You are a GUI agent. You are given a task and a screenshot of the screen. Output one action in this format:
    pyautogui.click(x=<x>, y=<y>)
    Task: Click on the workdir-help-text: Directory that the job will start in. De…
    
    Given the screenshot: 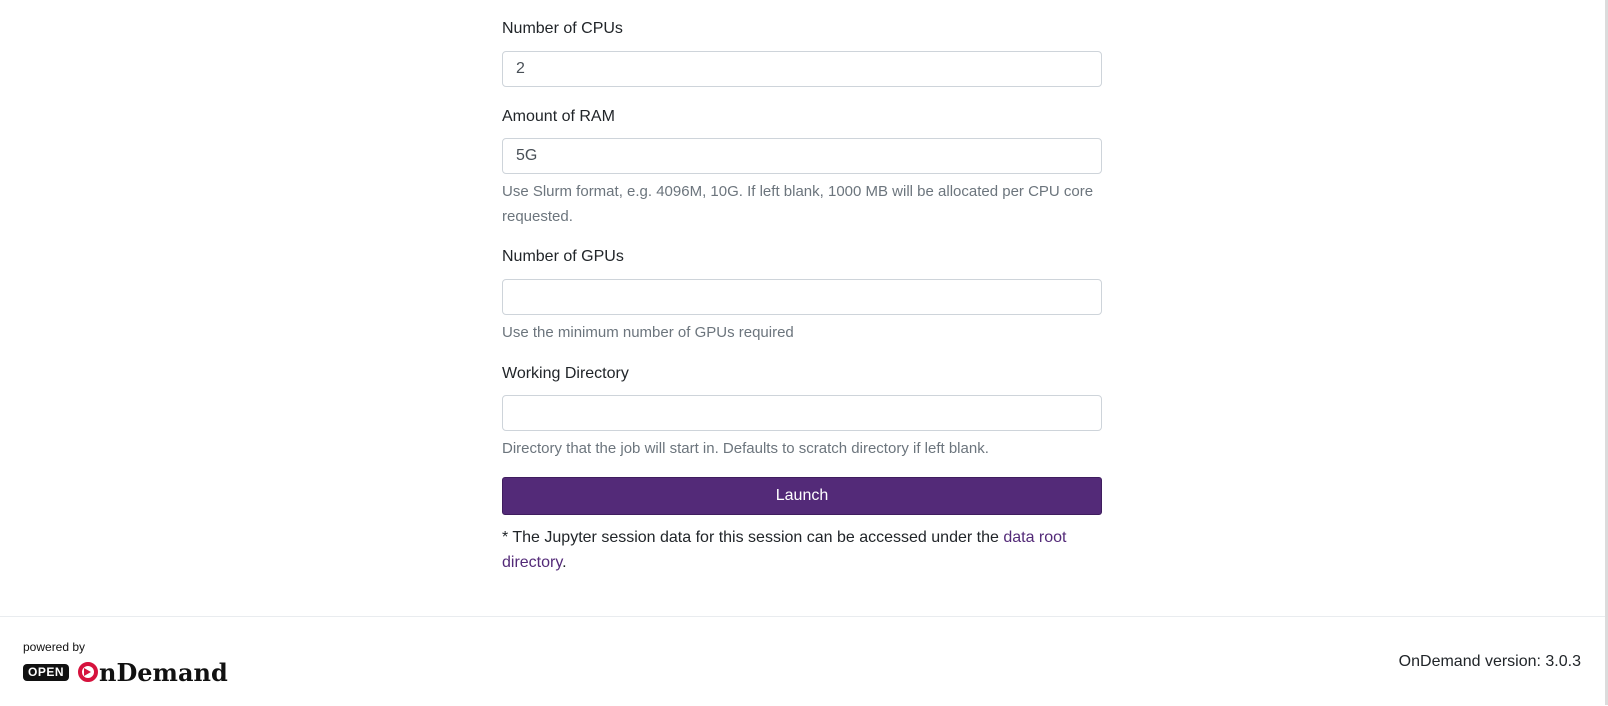 What is the action you would take?
    pyautogui.click(x=745, y=448)
    